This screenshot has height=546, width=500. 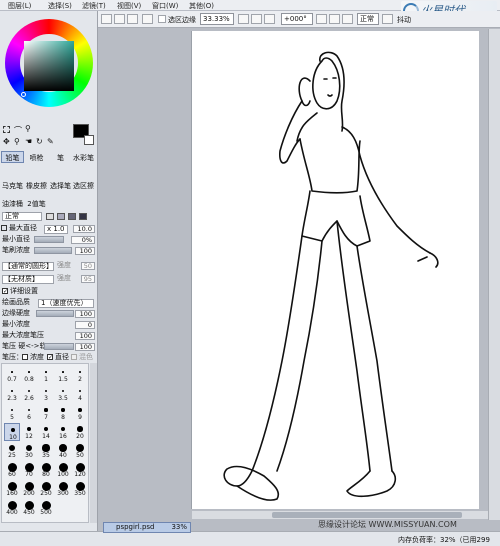 What do you see at coordinates (61, 216) in the screenshot?
I see `tip-soft-icon` at bounding box center [61, 216].